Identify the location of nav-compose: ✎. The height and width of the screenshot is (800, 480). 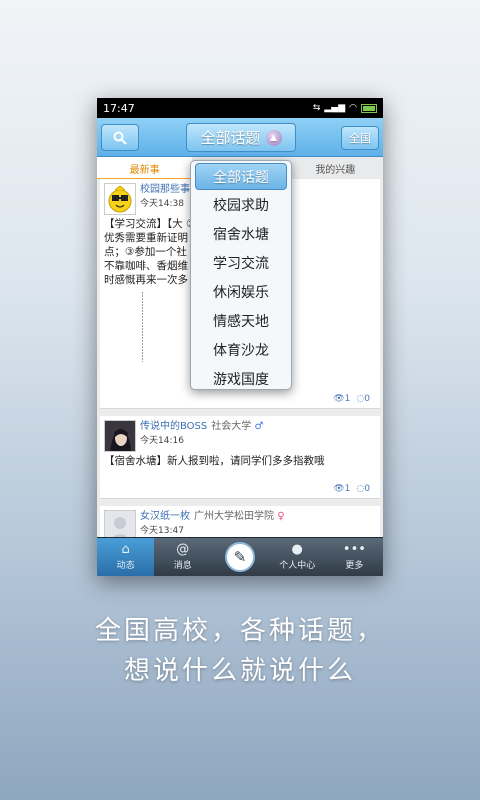
(239, 557).